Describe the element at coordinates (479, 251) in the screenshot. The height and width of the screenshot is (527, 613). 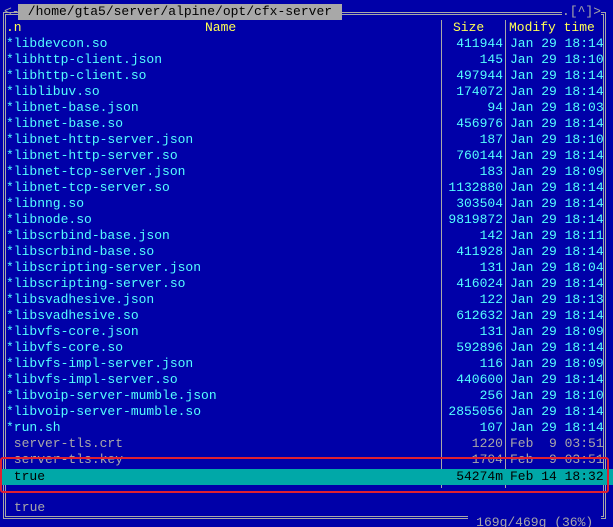
I see `file-size: 411928` at that location.